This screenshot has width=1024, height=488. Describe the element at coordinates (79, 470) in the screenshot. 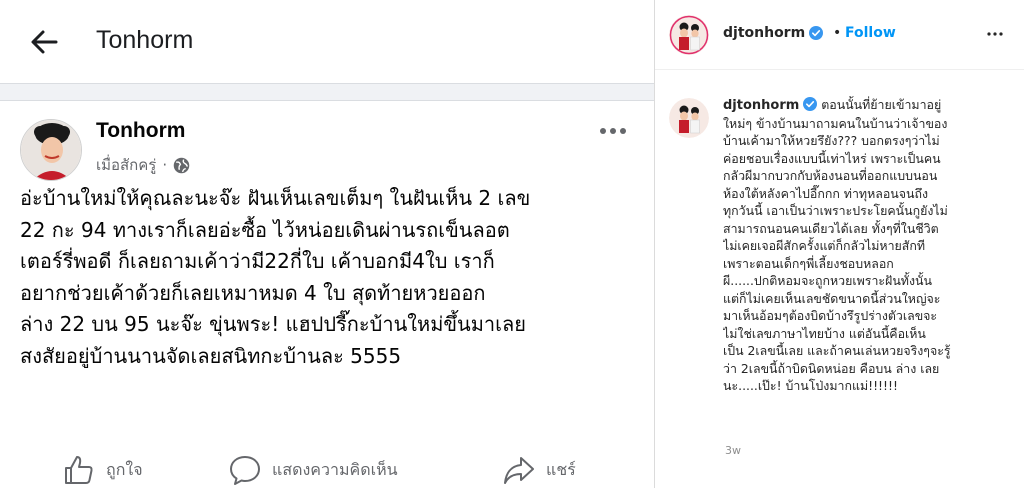

I see `thumbs-up-icon` at that location.